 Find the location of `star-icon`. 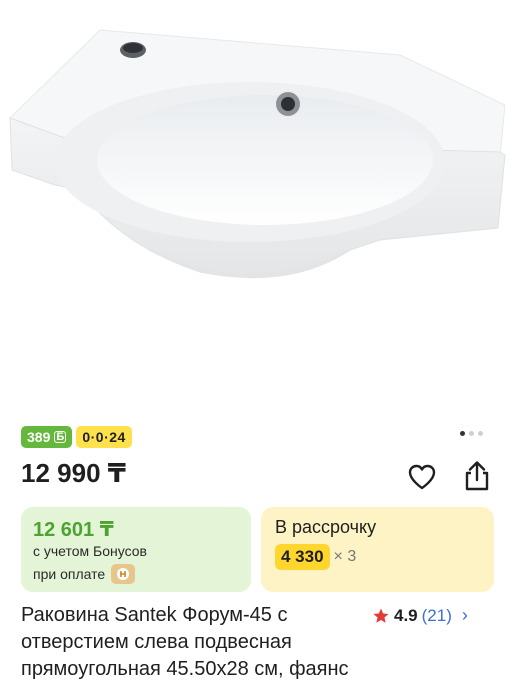

star-icon is located at coordinates (381, 615).